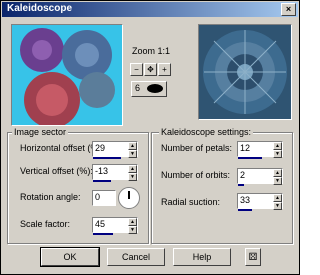 Image resolution: width=320 pixels, height=275 pixels. I want to click on preview-toggle-button: 6, so click(149, 89).